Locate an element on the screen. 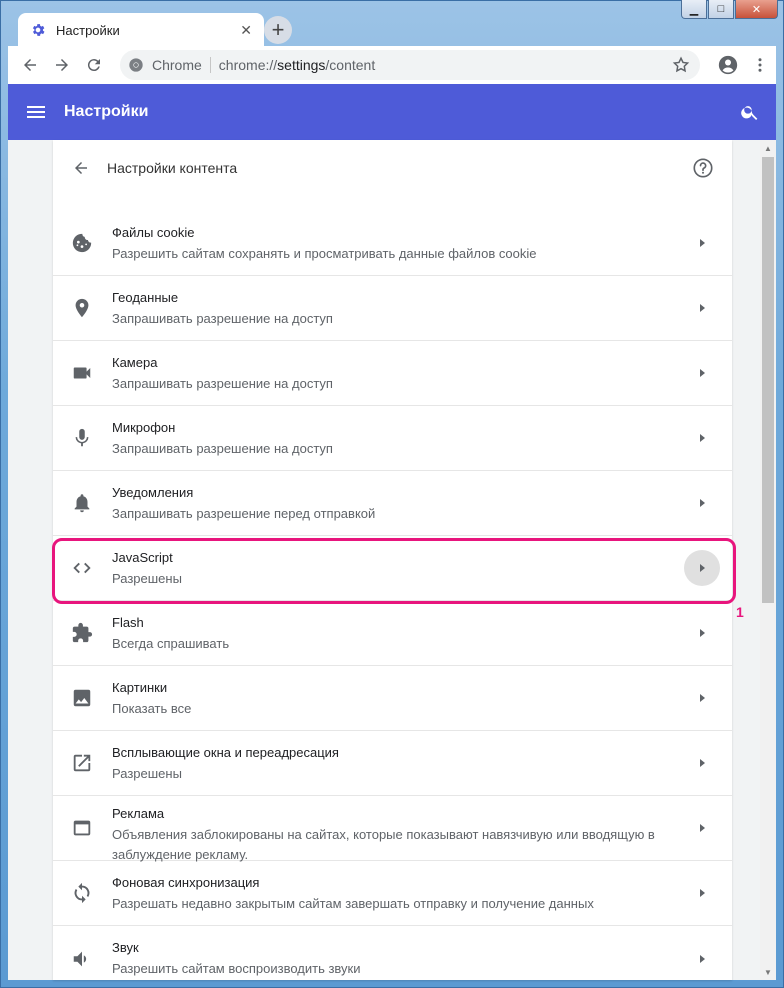 This screenshot has width=784, height=988. star-icon is located at coordinates (681, 65).